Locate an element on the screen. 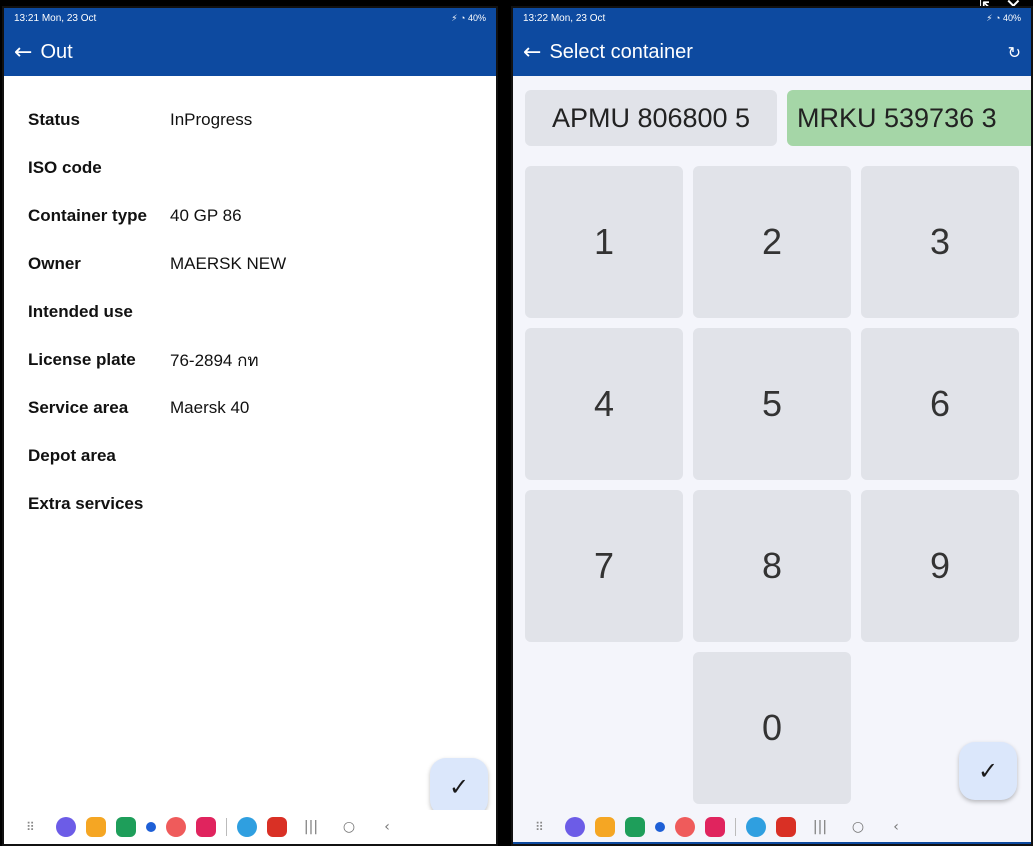  detail-label: Owner is located at coordinates (54, 263).